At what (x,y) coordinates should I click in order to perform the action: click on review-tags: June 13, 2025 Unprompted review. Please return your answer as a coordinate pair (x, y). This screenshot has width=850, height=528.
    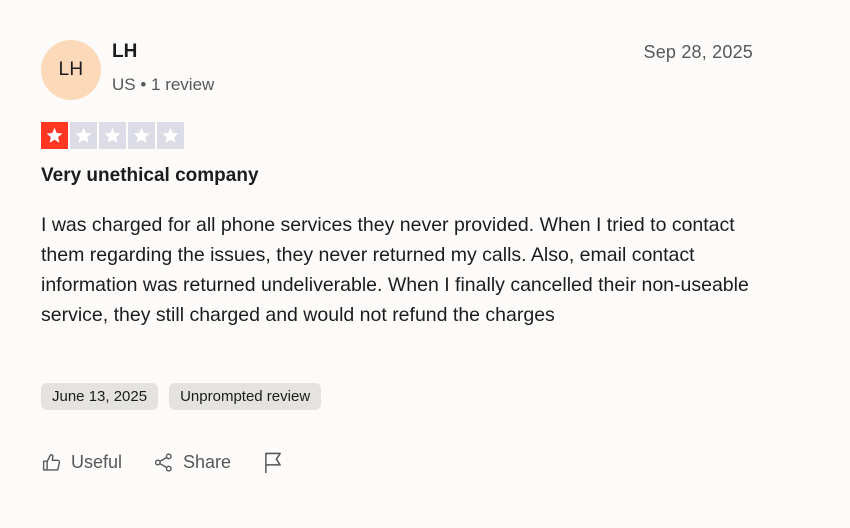
    Looking at the image, I should click on (181, 396).